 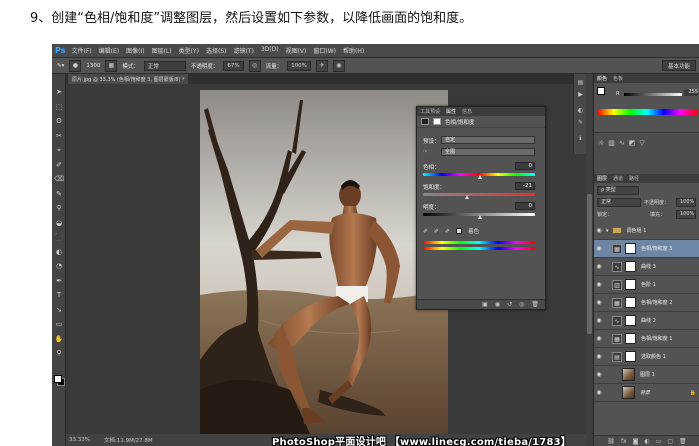 I want to click on zoom-tool-icon: ⚲, so click(x=59, y=353).